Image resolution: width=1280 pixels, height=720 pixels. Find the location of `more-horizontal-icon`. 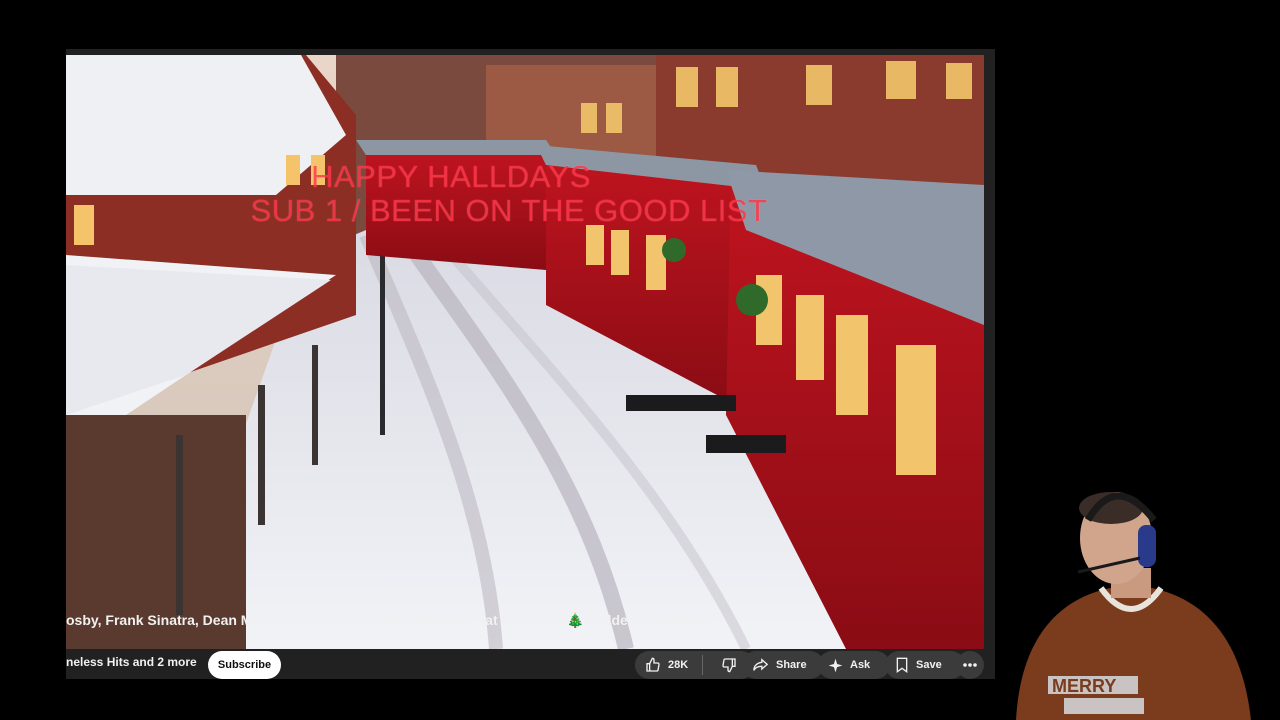

more-horizontal-icon is located at coordinates (970, 665).